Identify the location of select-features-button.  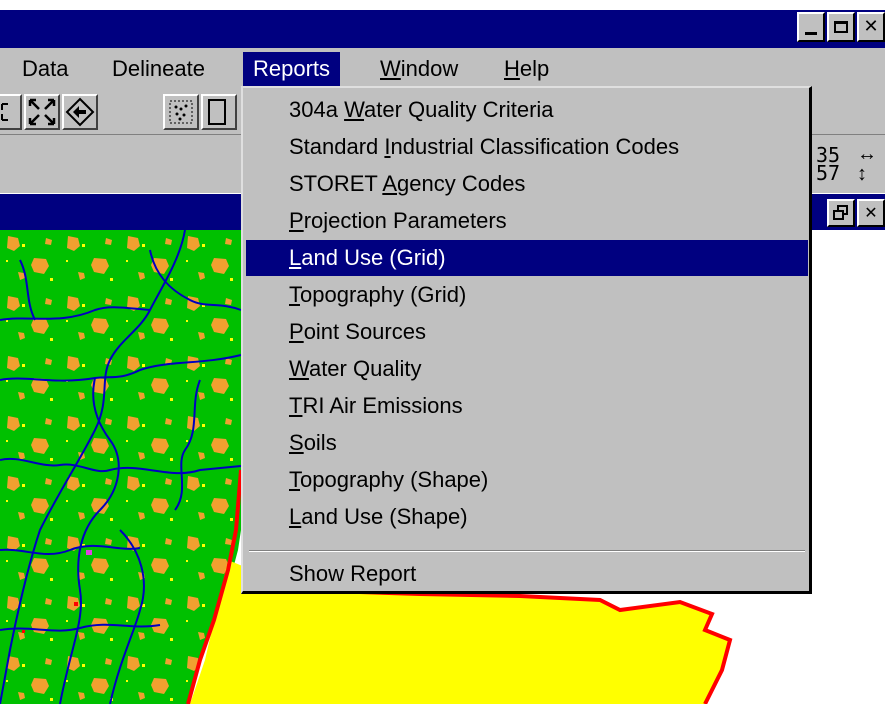
(181, 112).